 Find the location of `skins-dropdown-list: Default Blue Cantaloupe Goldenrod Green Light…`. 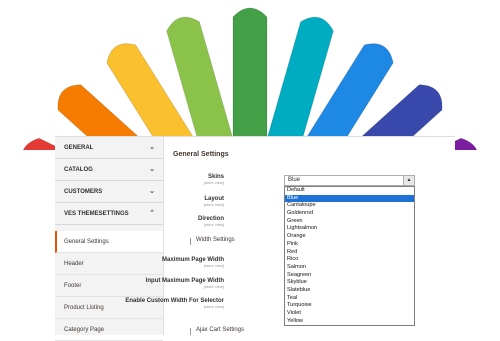

skins-dropdown-list: Default Blue Cantaloupe Goldenrod Green Light… is located at coordinates (349, 256).